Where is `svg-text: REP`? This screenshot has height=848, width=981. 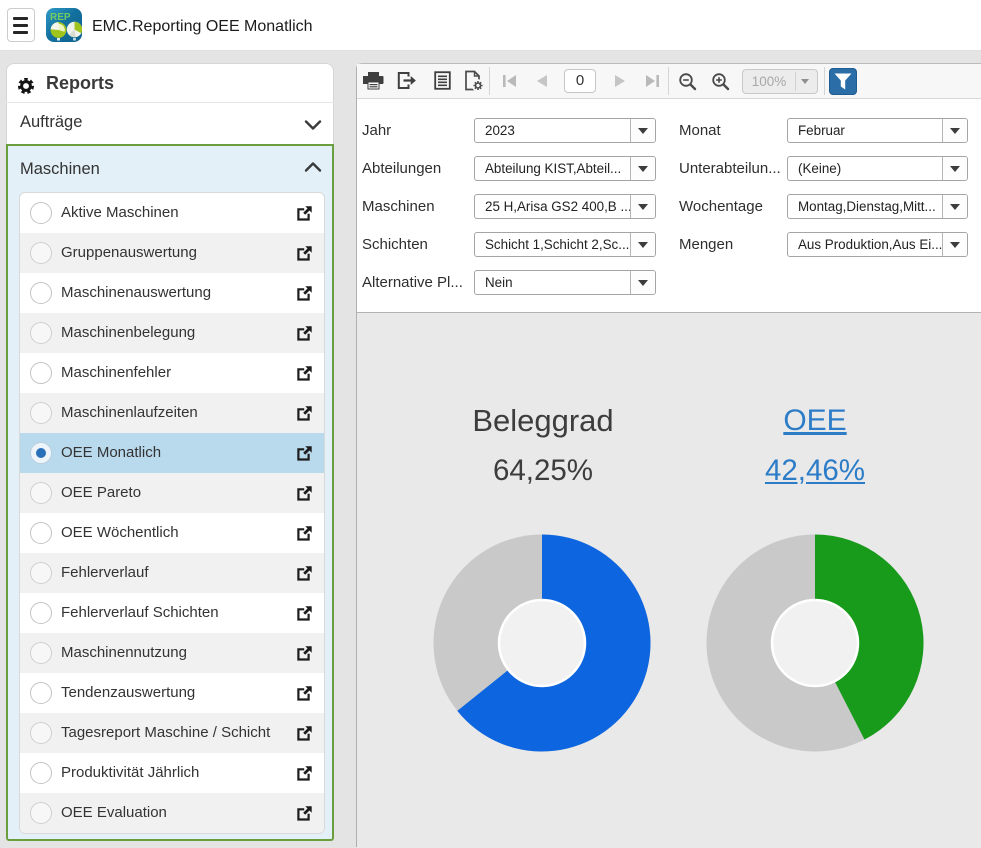
svg-text: REP is located at coordinates (60, 17).